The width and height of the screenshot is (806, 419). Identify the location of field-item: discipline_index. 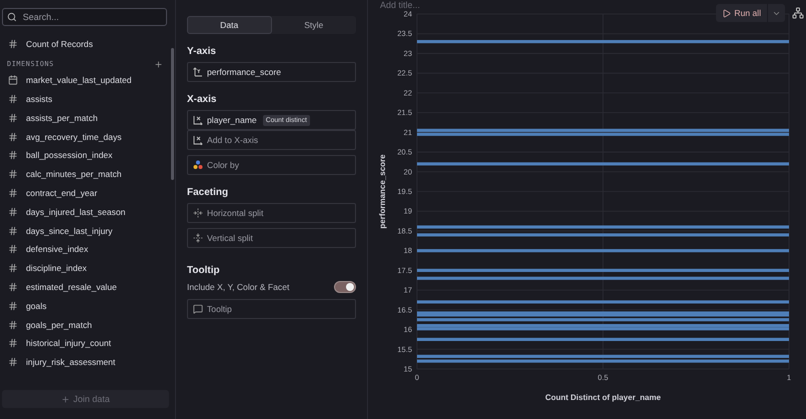
(82, 268).